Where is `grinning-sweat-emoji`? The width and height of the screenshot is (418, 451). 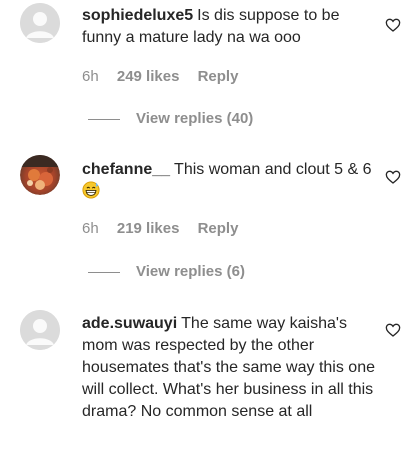 grinning-sweat-emoji is located at coordinates (91, 190).